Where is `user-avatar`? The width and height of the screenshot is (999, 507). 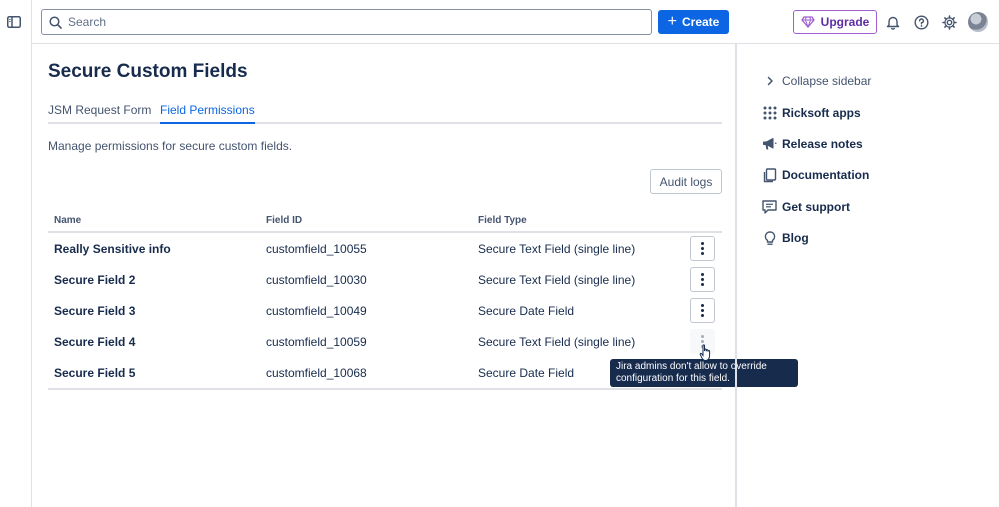
user-avatar is located at coordinates (978, 22).